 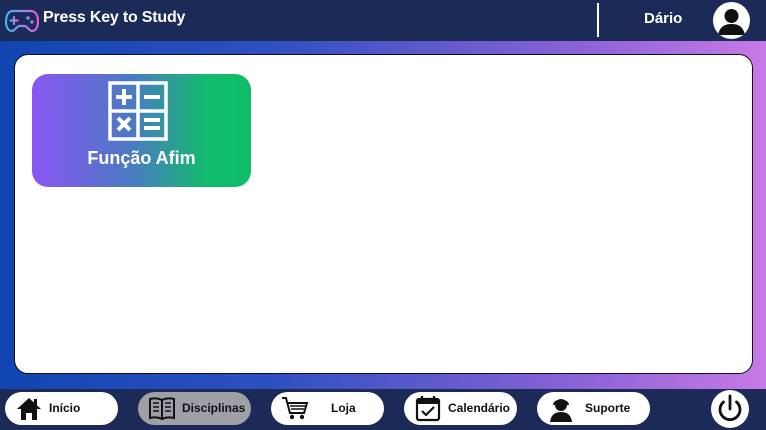 I want to click on top-header: Press Key to Study Dário, so click(x=383, y=20).